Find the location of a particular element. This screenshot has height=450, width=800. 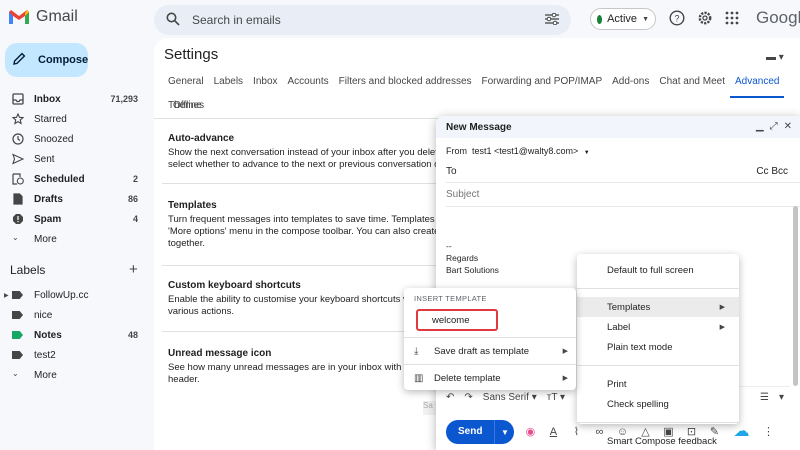

subject-field: Subject is located at coordinates (462, 194).